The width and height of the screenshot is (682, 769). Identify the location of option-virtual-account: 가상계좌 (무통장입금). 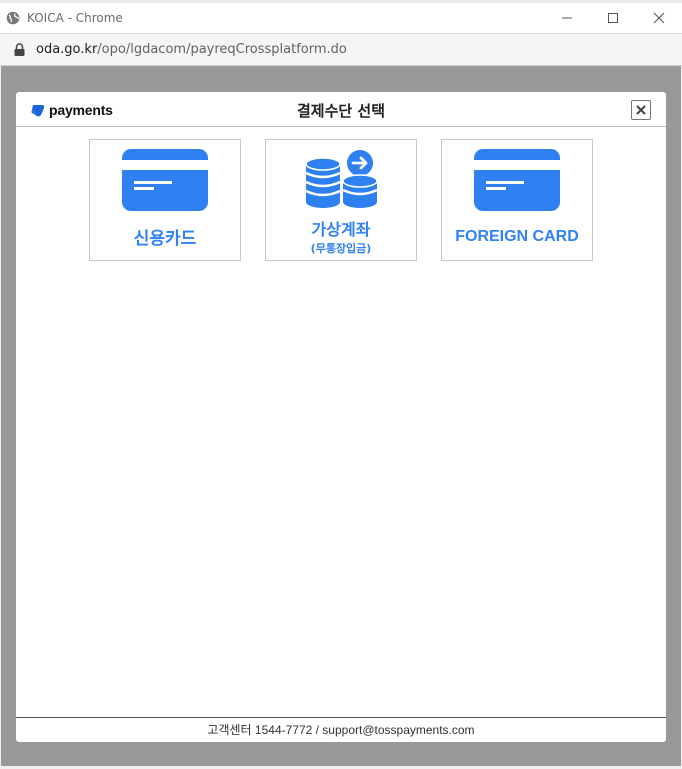
(341, 200).